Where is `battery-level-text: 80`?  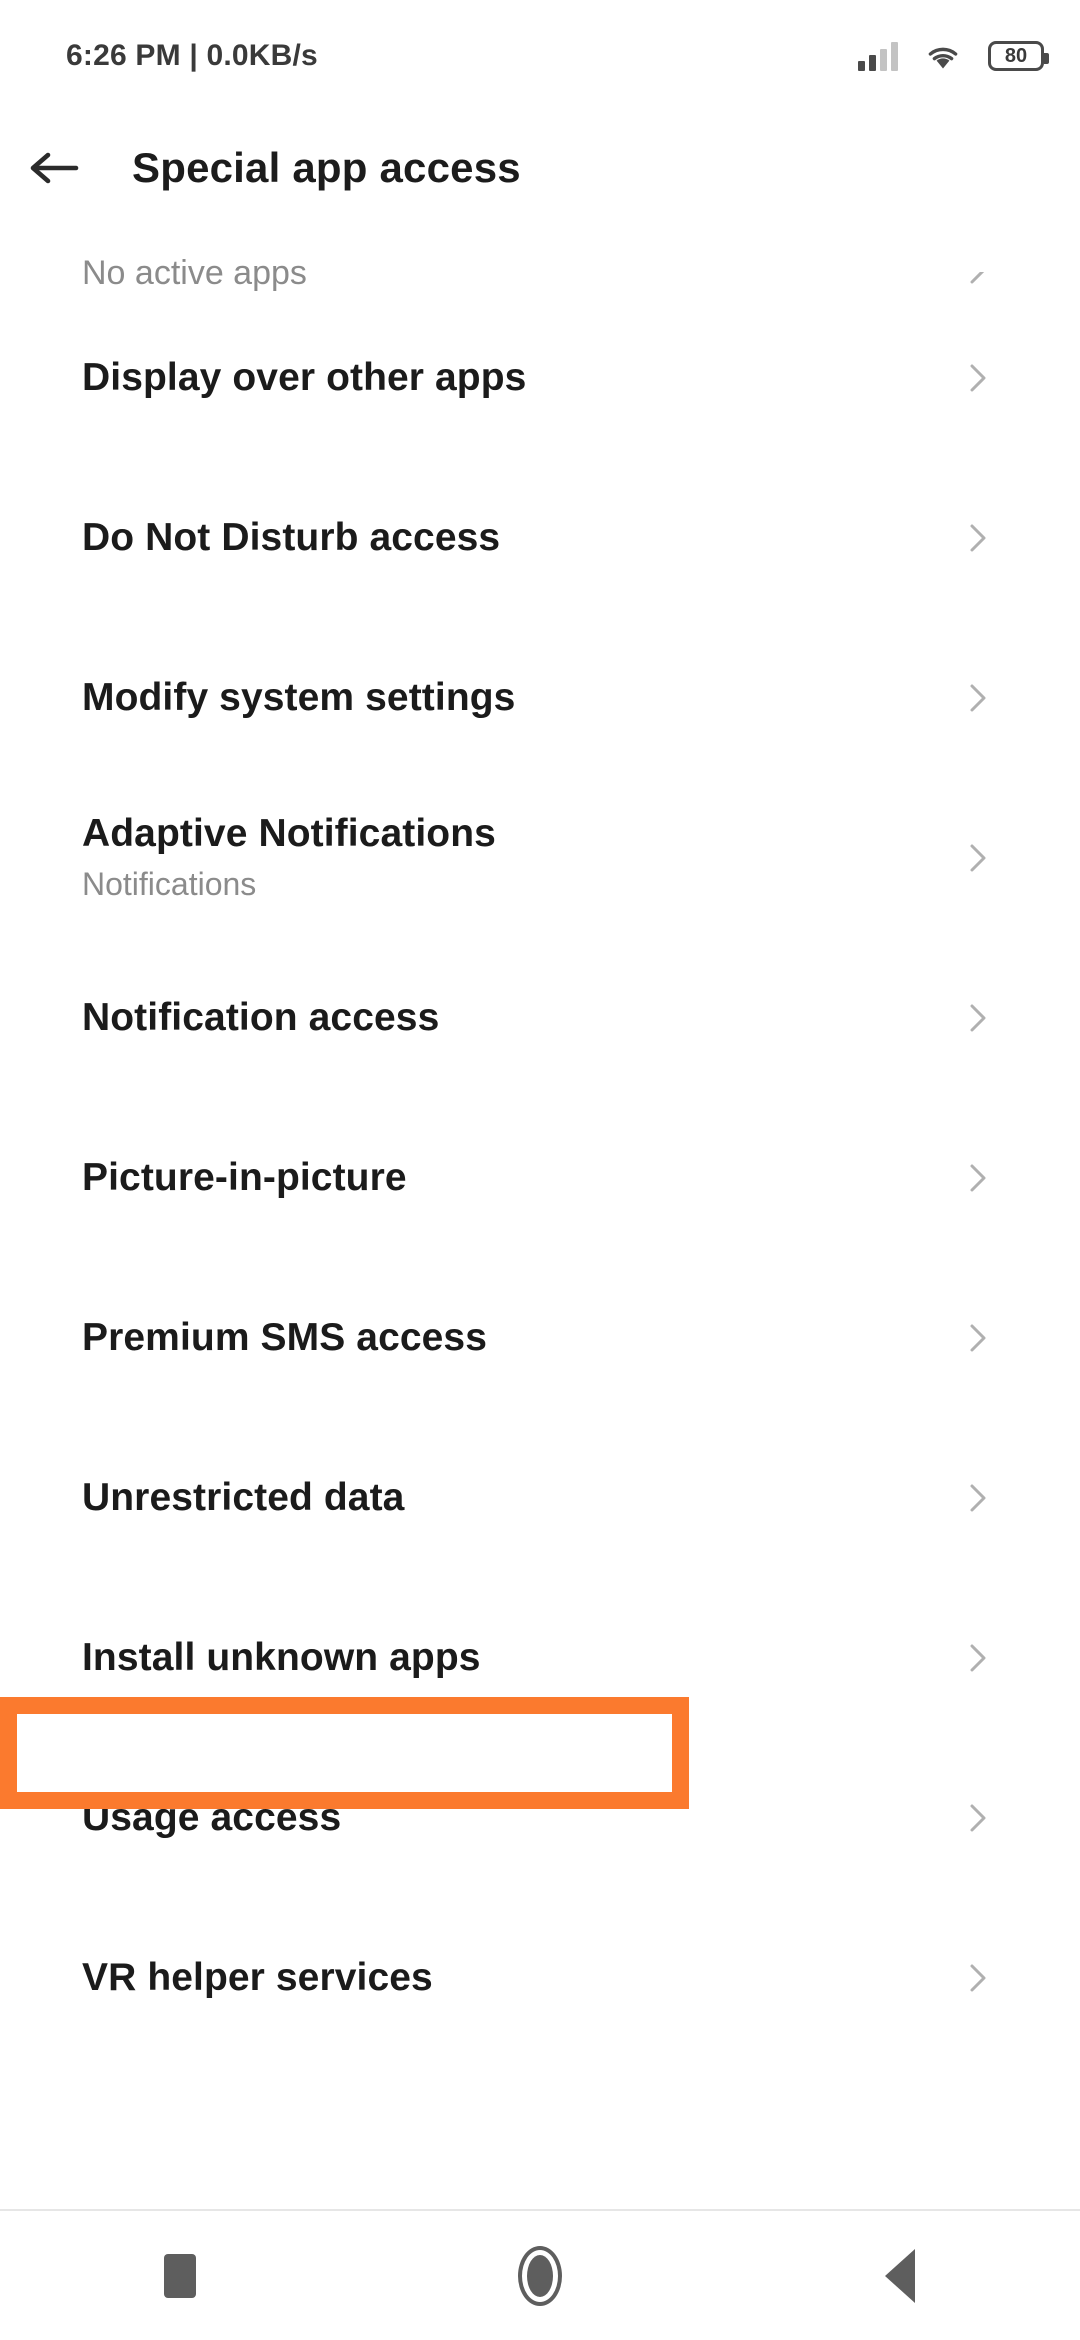
battery-level-text: 80 is located at coordinates (1016, 56).